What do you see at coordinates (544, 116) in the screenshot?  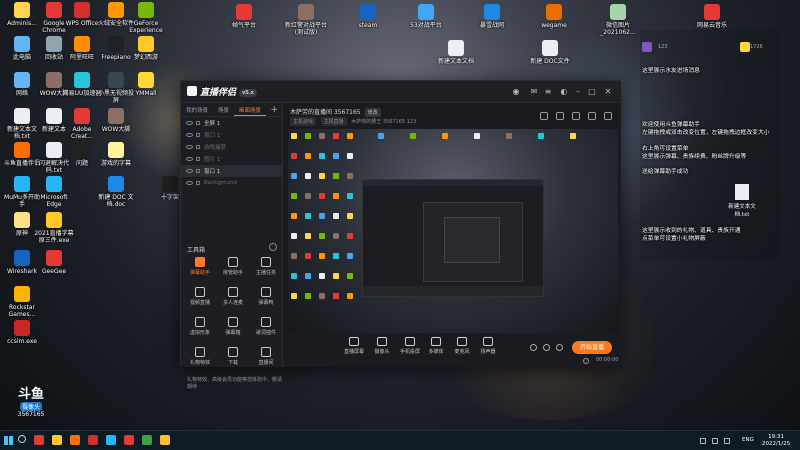 I see `gift-icon` at bounding box center [544, 116].